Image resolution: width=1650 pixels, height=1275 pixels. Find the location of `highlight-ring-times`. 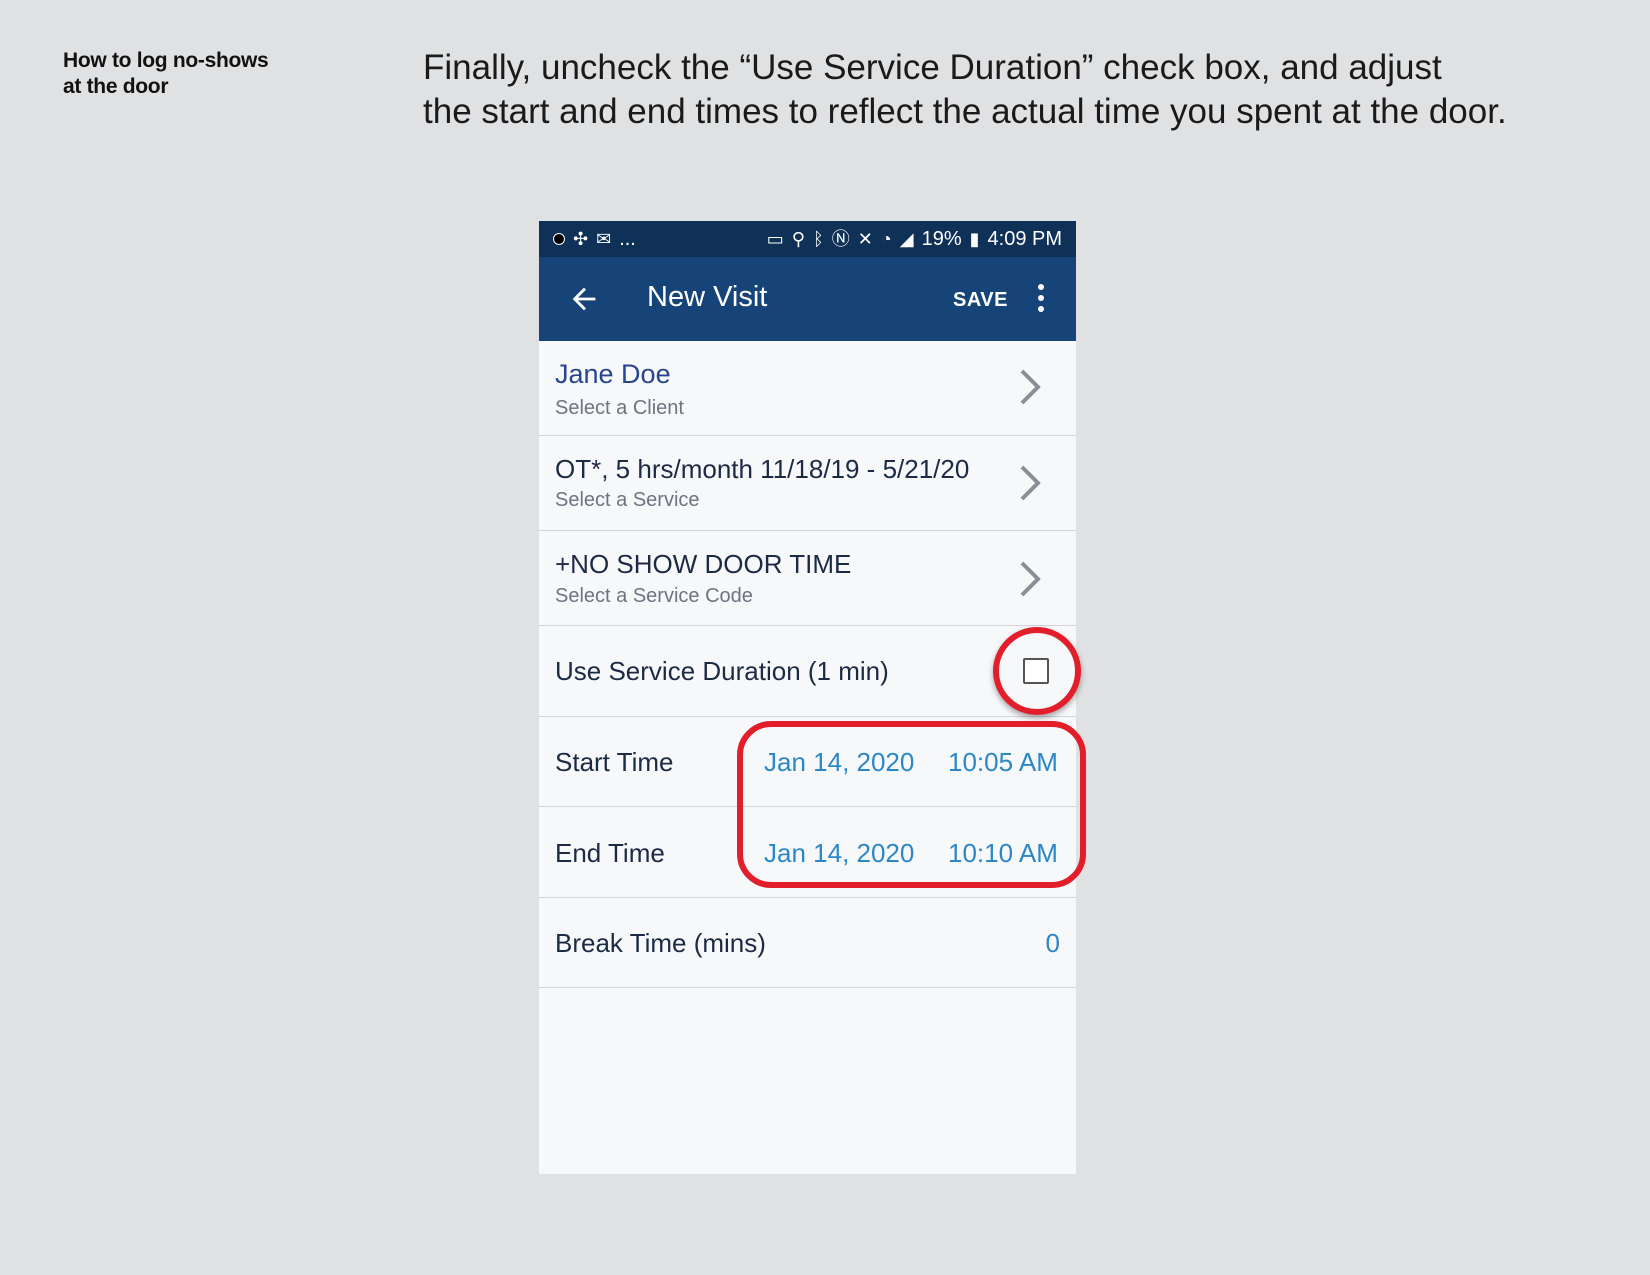

highlight-ring-times is located at coordinates (911, 804).